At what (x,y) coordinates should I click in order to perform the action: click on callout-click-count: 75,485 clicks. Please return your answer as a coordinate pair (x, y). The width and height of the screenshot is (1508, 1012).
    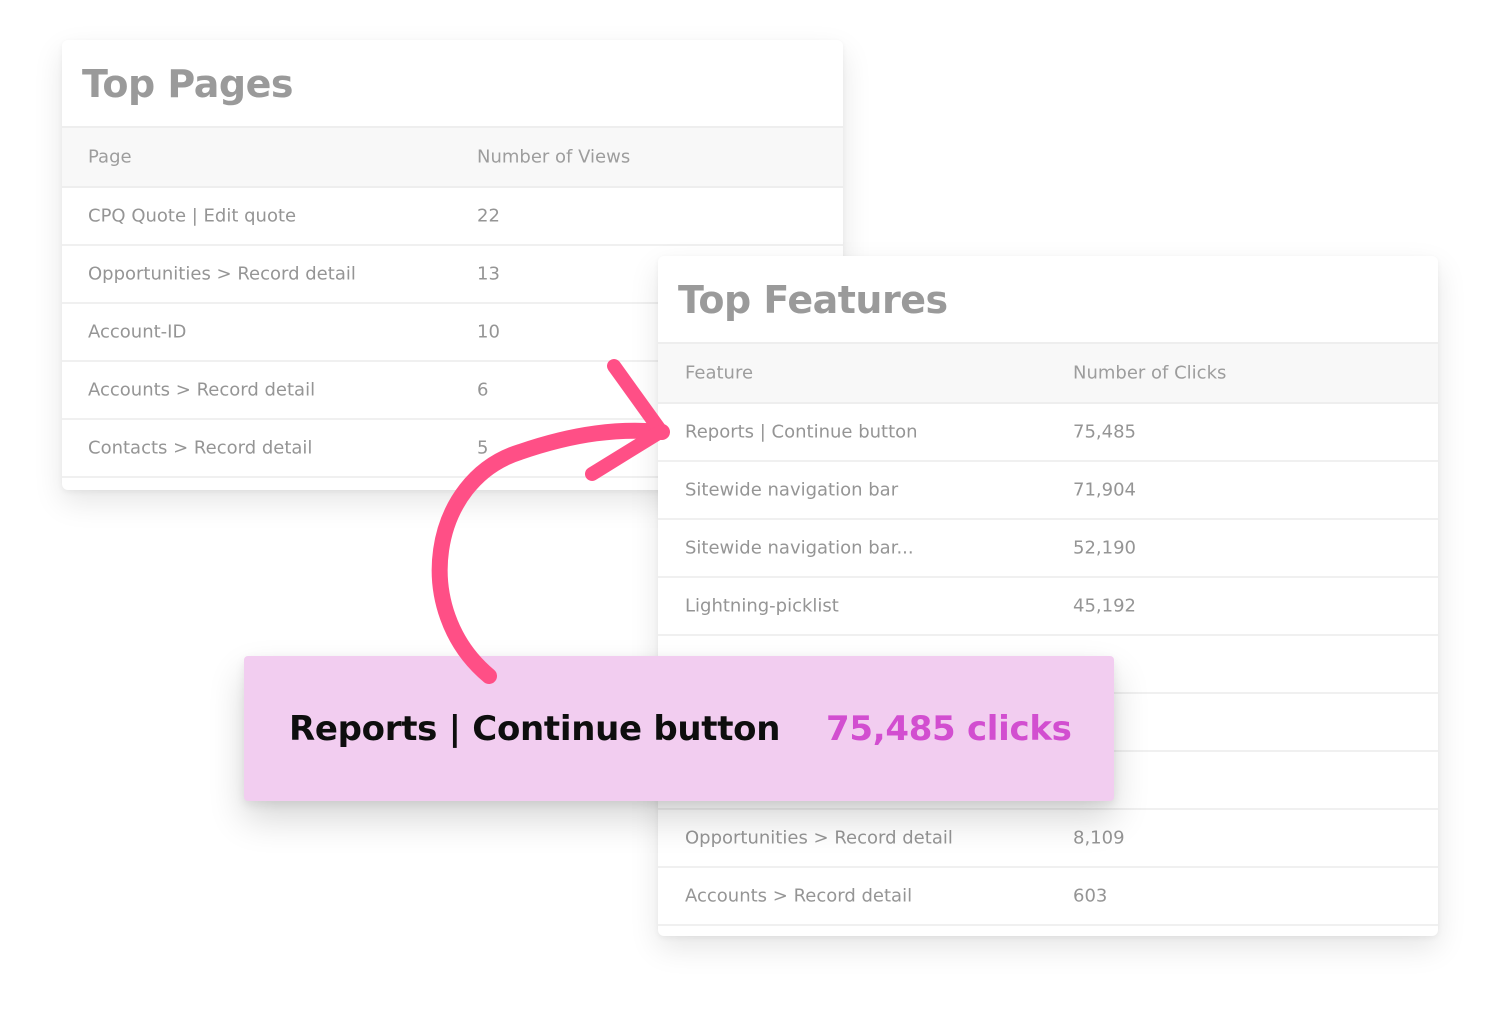
    Looking at the image, I should click on (949, 728).